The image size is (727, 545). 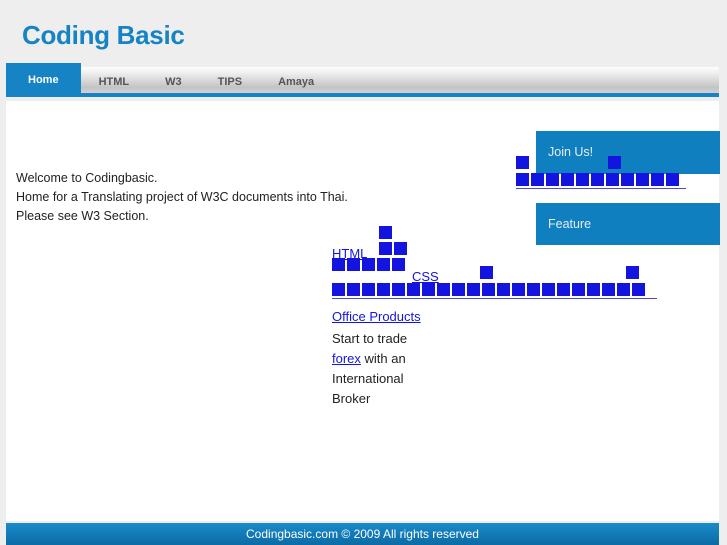 I want to click on main-navigation-bar: Home HTML W3 TIPS Amaya, so click(x=362, y=80).